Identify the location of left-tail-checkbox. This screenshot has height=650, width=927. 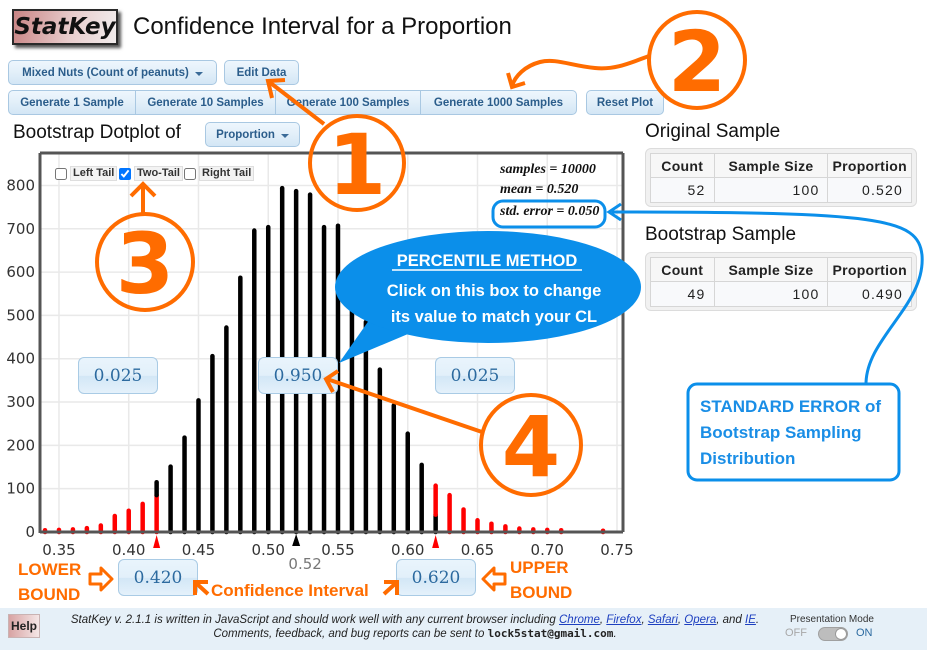
(61, 173).